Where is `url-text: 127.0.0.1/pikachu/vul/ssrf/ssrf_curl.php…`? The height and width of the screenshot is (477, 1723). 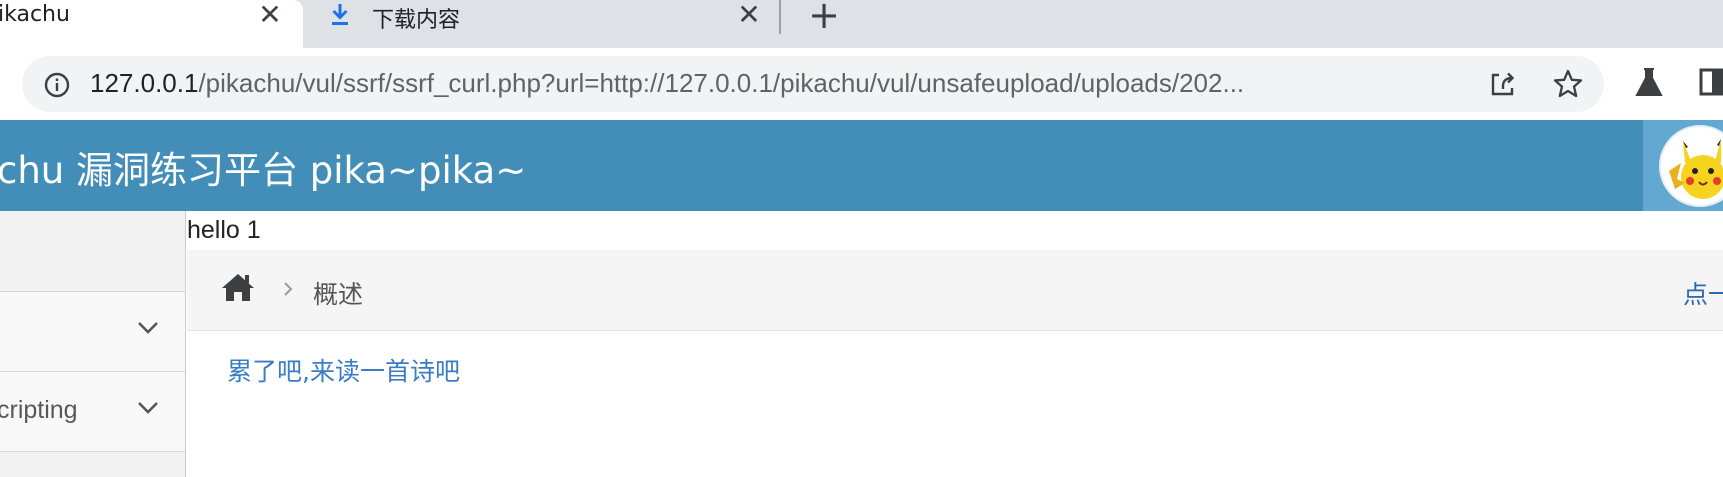 url-text: 127.0.0.1/pikachu/vul/ssrf/ssrf_curl.php… is located at coordinates (667, 83).